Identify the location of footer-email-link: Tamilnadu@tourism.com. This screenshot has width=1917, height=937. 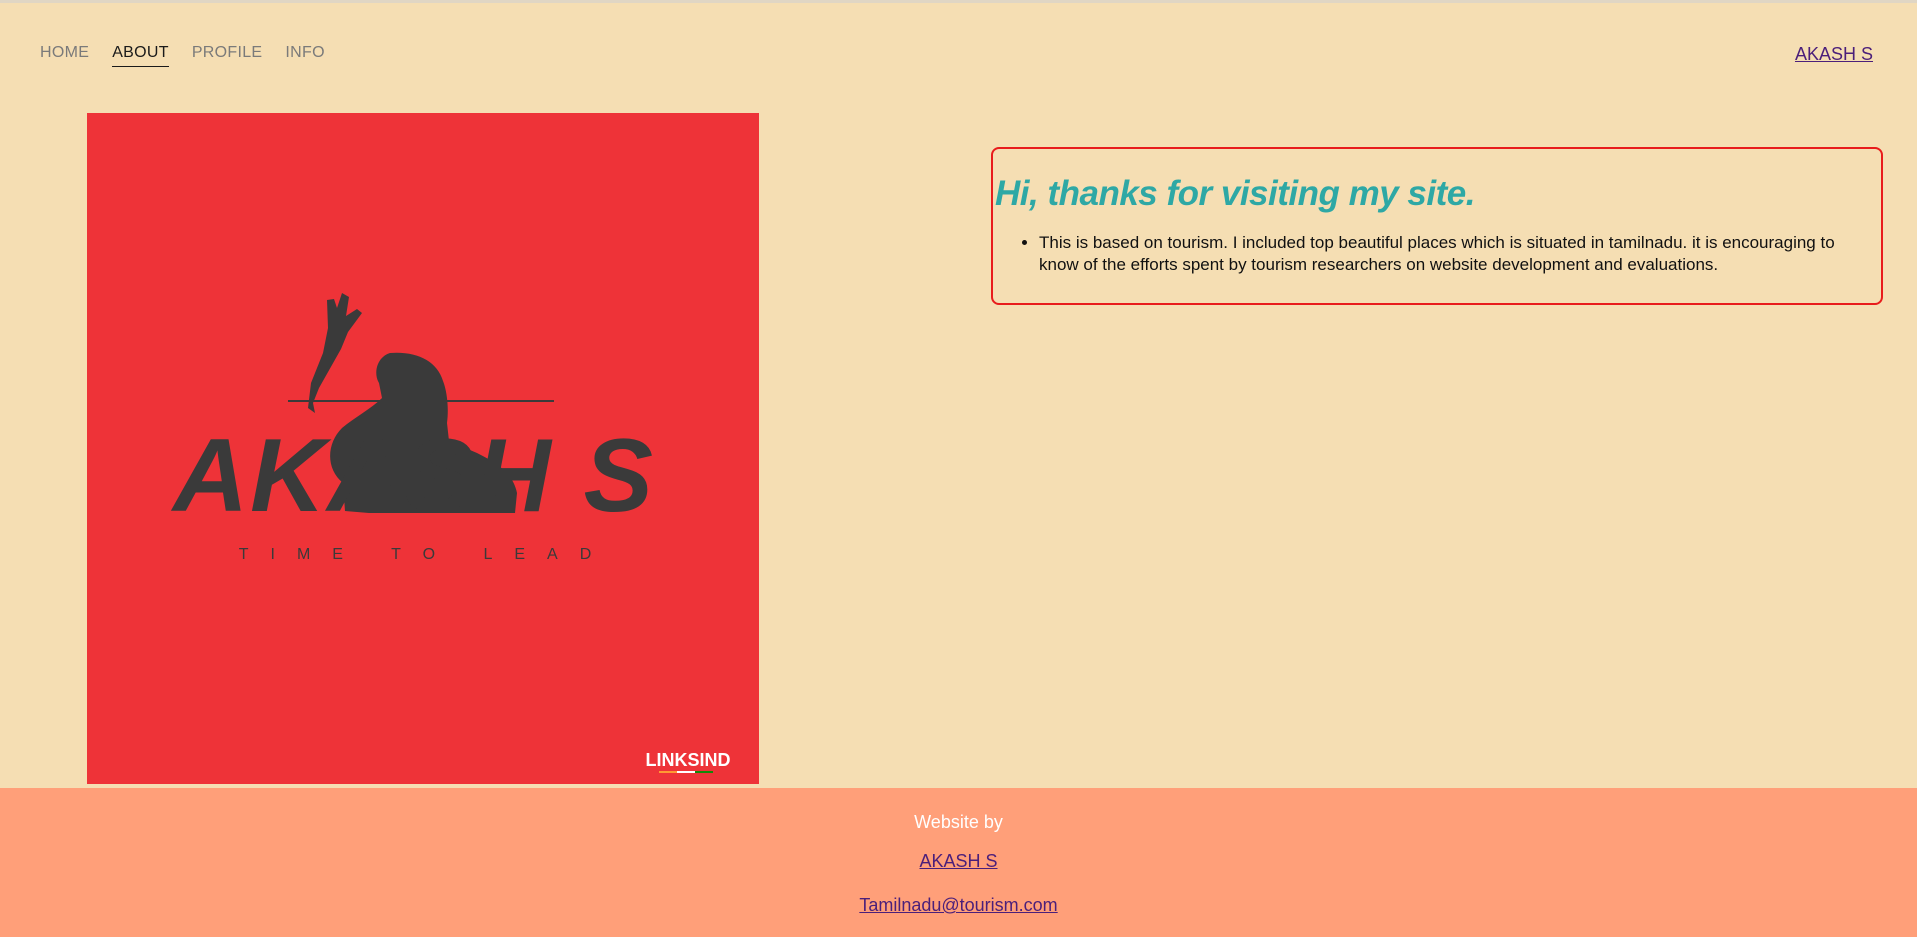
(958, 905).